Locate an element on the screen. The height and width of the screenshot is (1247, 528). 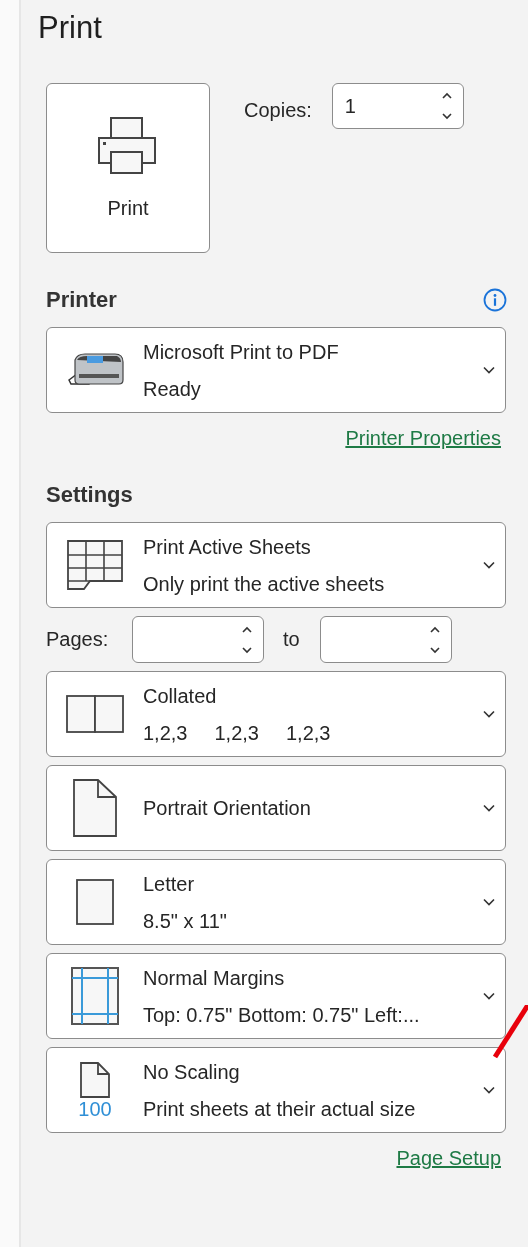
page-to-spinner is located at coordinates (385, 639).